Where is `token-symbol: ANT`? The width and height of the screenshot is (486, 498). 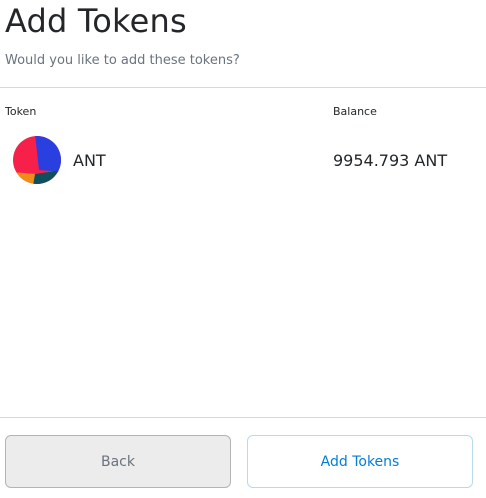
token-symbol: ANT is located at coordinates (89, 160).